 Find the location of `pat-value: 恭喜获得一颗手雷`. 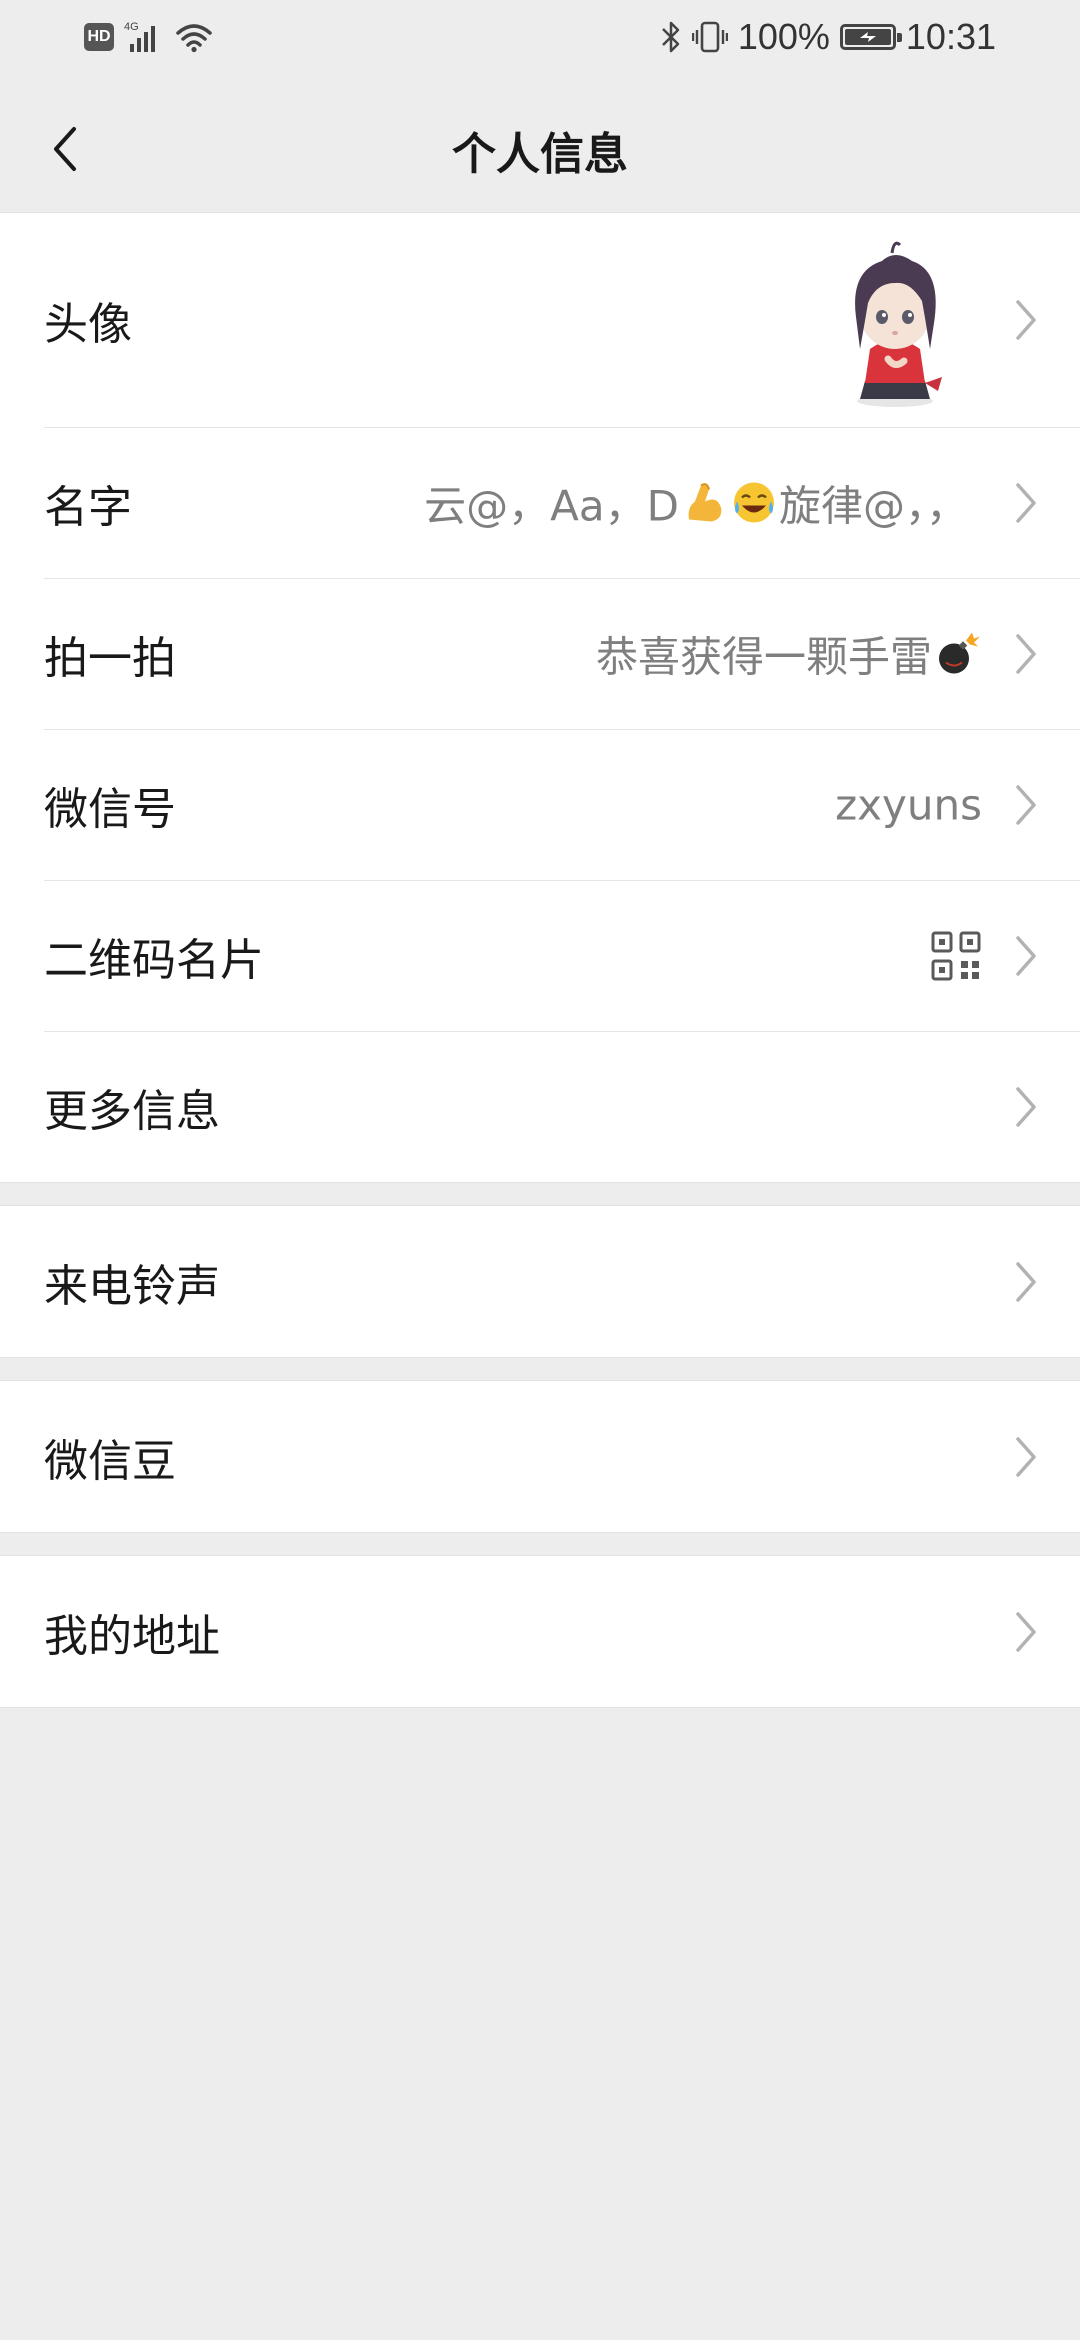

pat-value: 恭喜获得一颗手雷 is located at coordinates (789, 653).